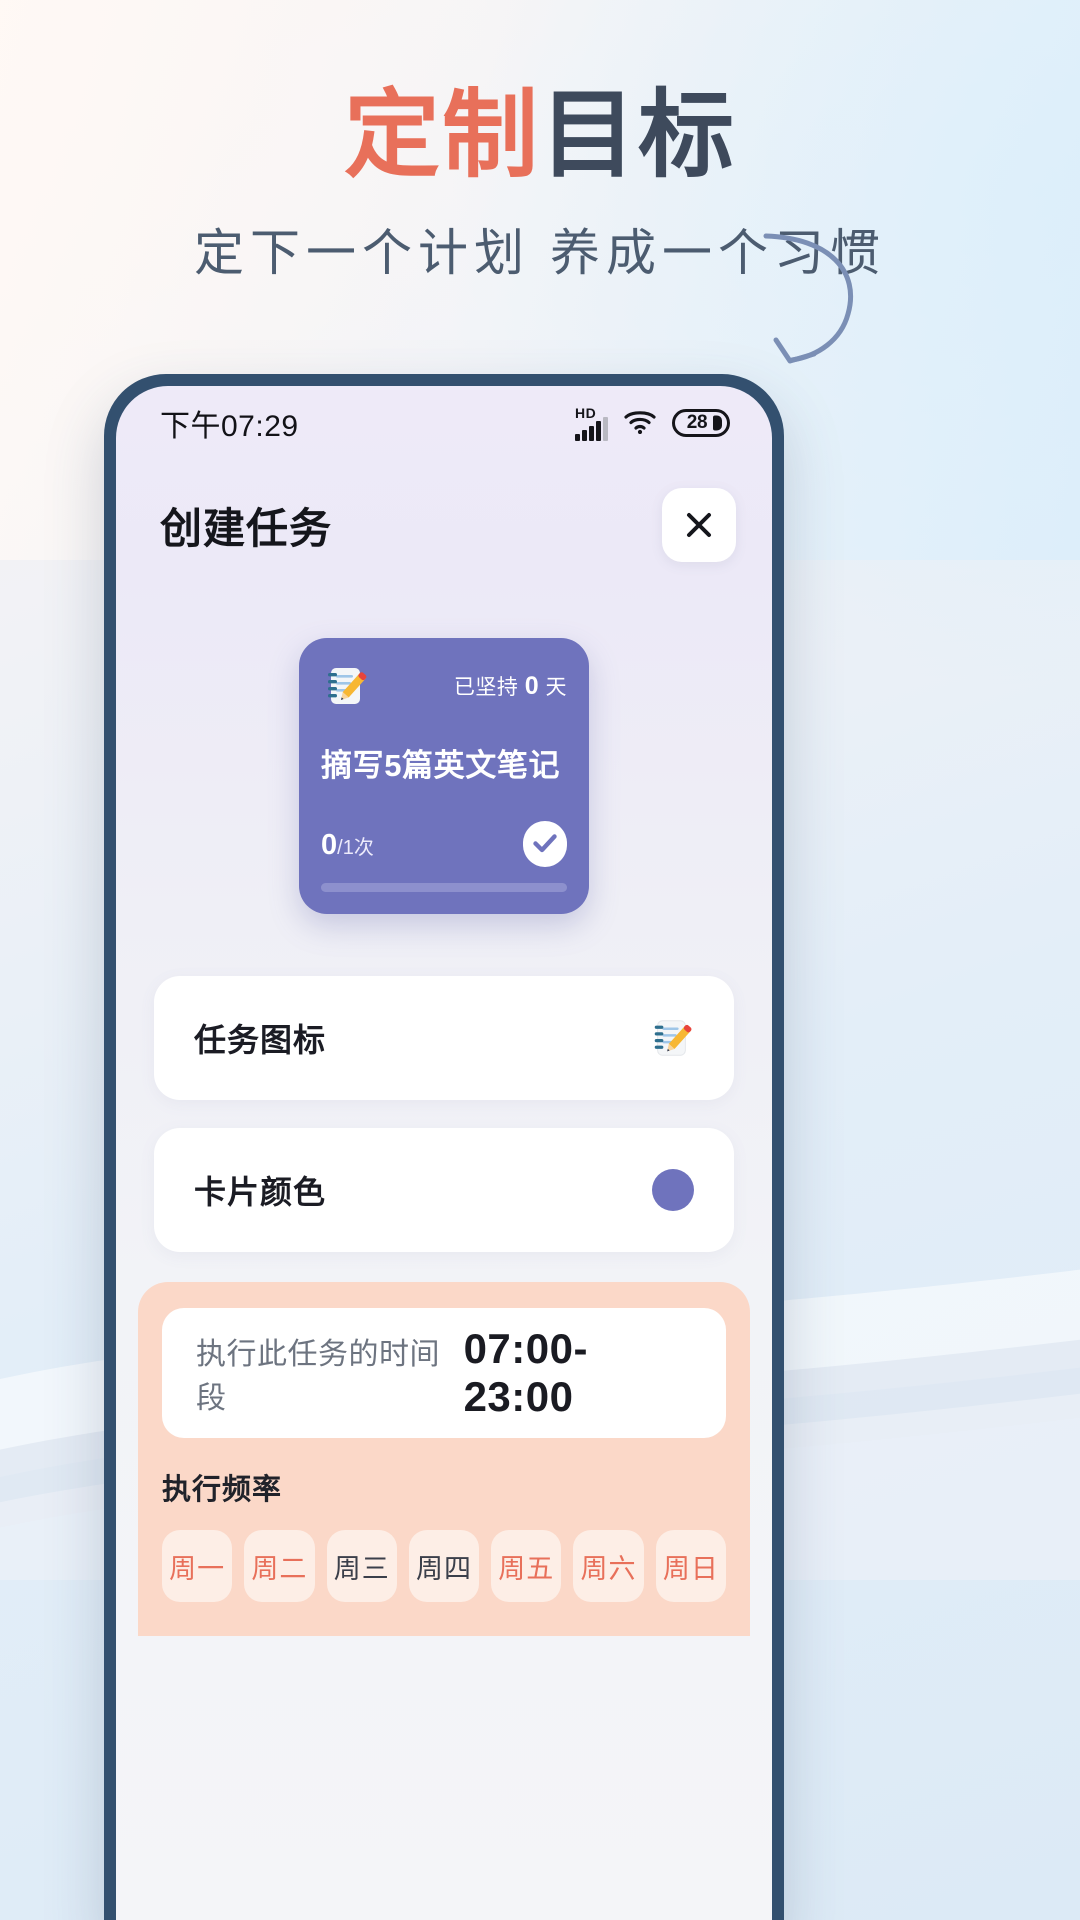 This screenshot has width=1080, height=1920. I want to click on time-range-row: 执行此任务的时间段 07:00-23:00, so click(444, 1373).